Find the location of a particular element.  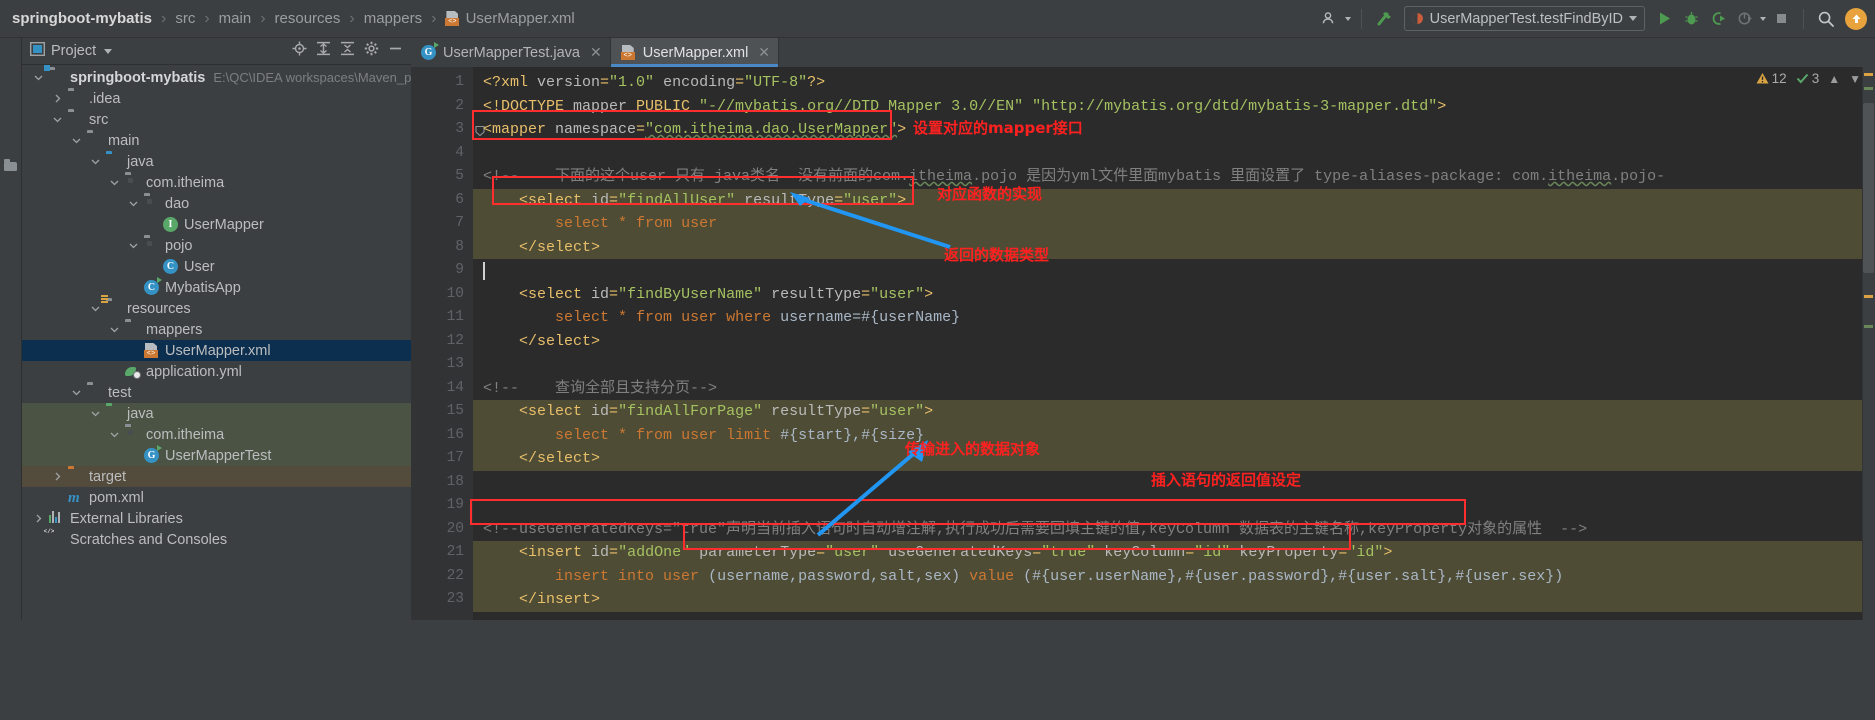

line-number-gutter: 1 2 3 4 5 6 7 8 9 10 11 12 13 14 15 16 17 18 19 20 21 22 23 is located at coordinates (448, 343).